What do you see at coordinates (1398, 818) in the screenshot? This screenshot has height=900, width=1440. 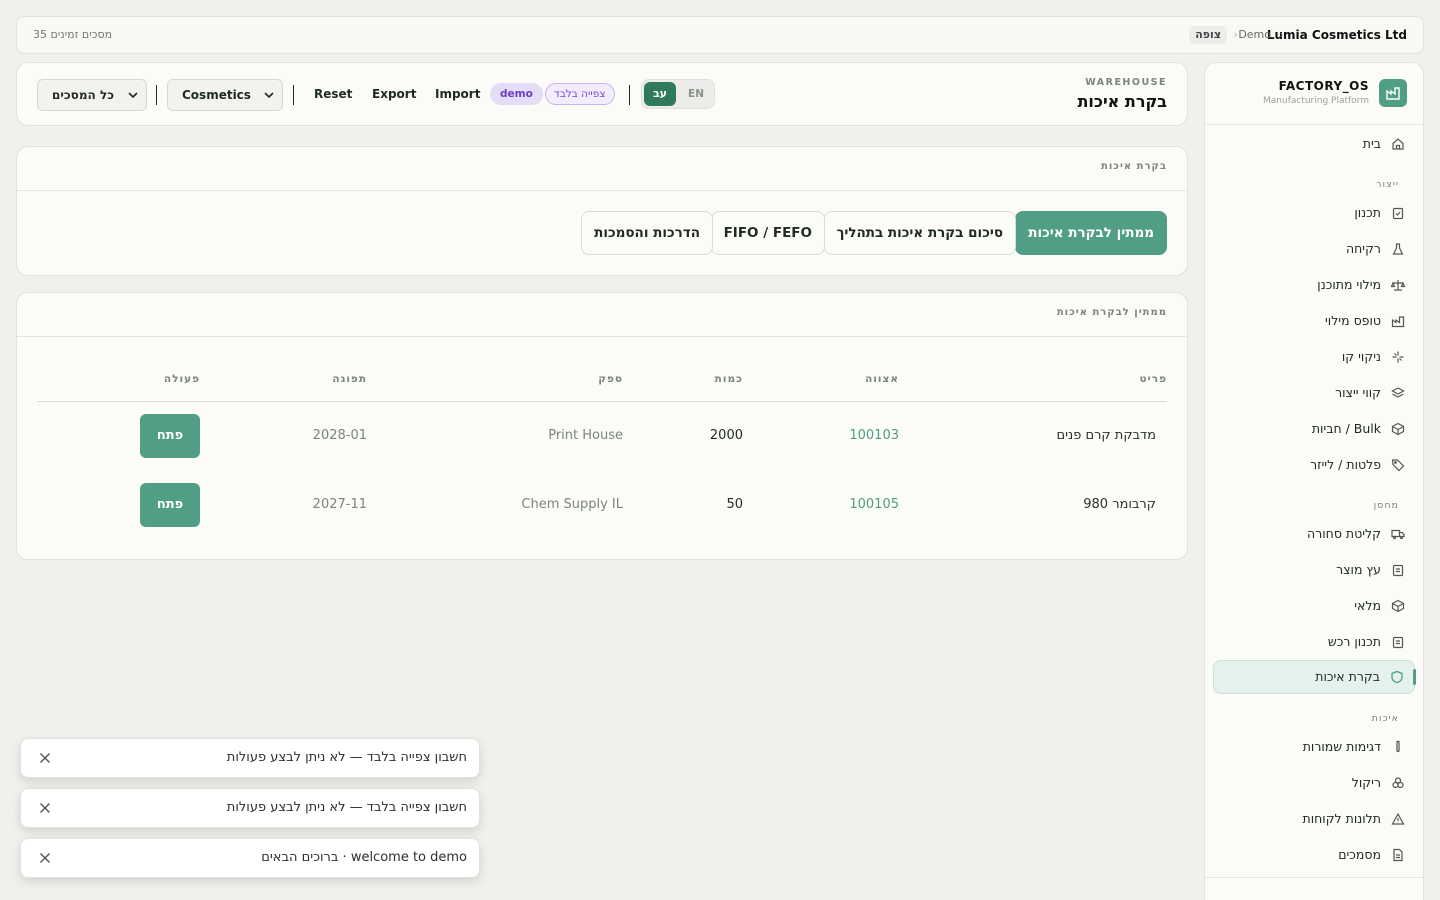 I see `warning-icon` at bounding box center [1398, 818].